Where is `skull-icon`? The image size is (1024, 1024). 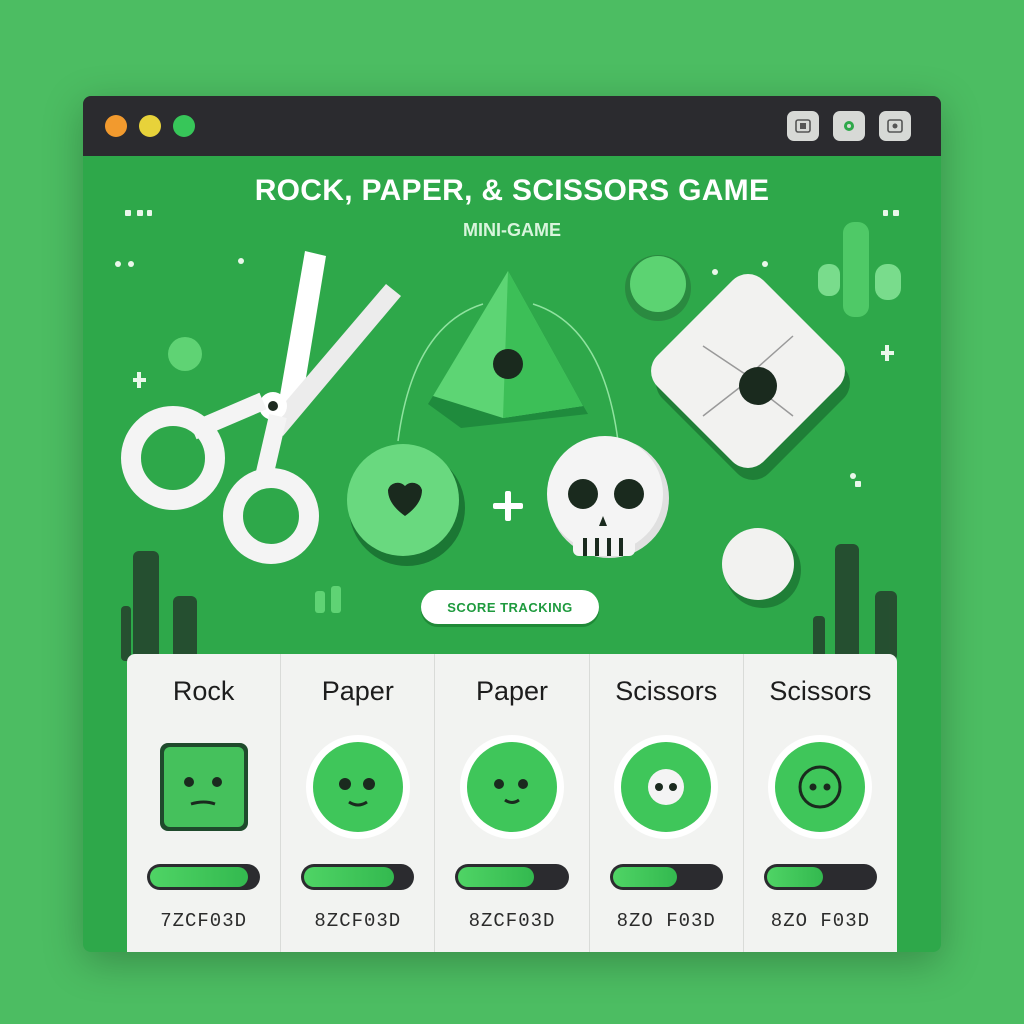
skull-icon is located at coordinates (608, 497).